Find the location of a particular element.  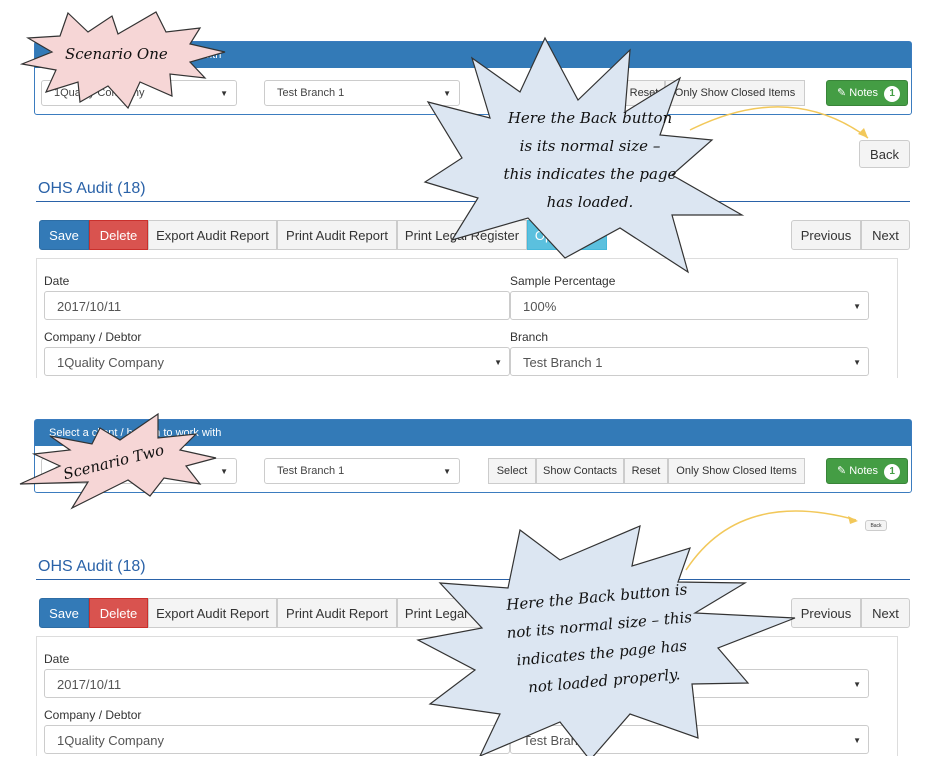

company-select: 1Quality Company ▼ is located at coordinates (139, 93).